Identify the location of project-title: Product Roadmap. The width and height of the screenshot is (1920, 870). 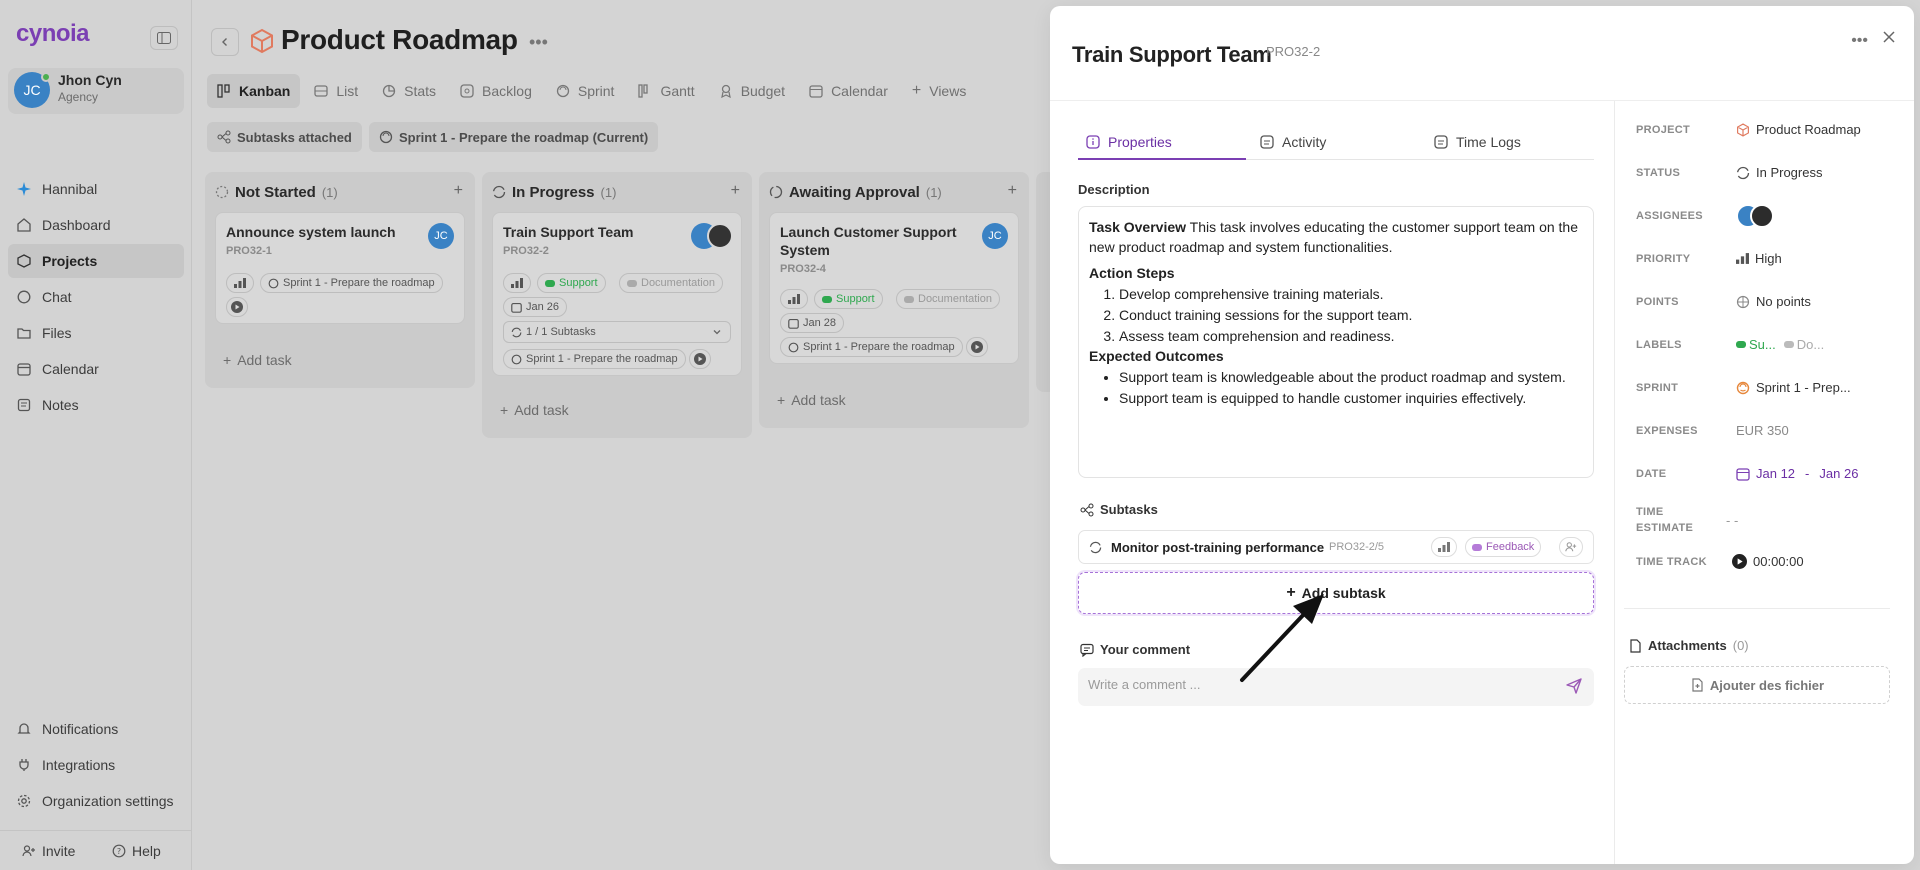
(399, 39).